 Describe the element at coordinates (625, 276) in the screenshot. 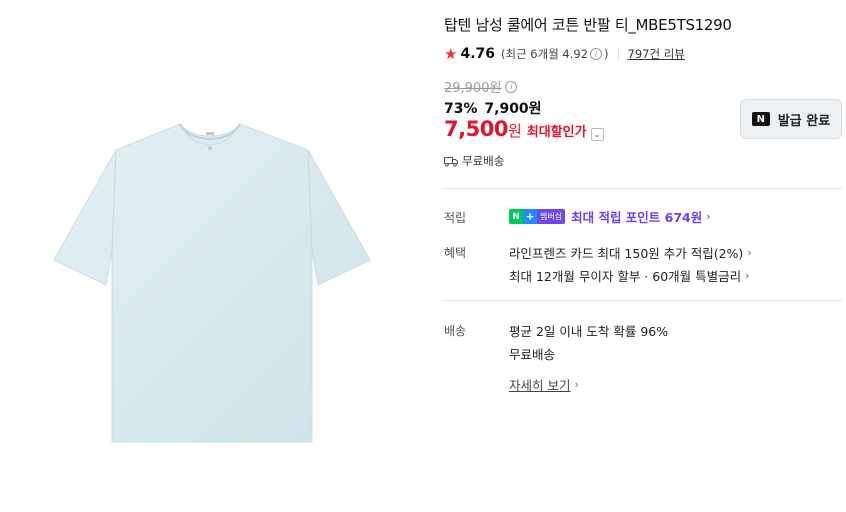

I see `benefit-installment-text: 최대 12개월 무이자 할부 · 60개월 특별금리` at that location.